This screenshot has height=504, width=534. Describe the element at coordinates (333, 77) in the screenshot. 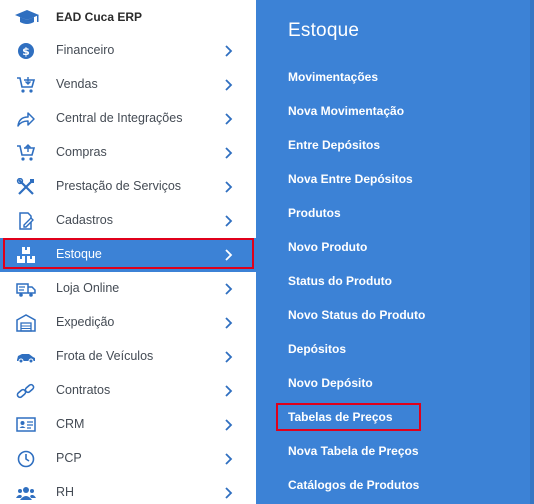

I see `submenu-item-movimentacoes: Movimentações` at that location.